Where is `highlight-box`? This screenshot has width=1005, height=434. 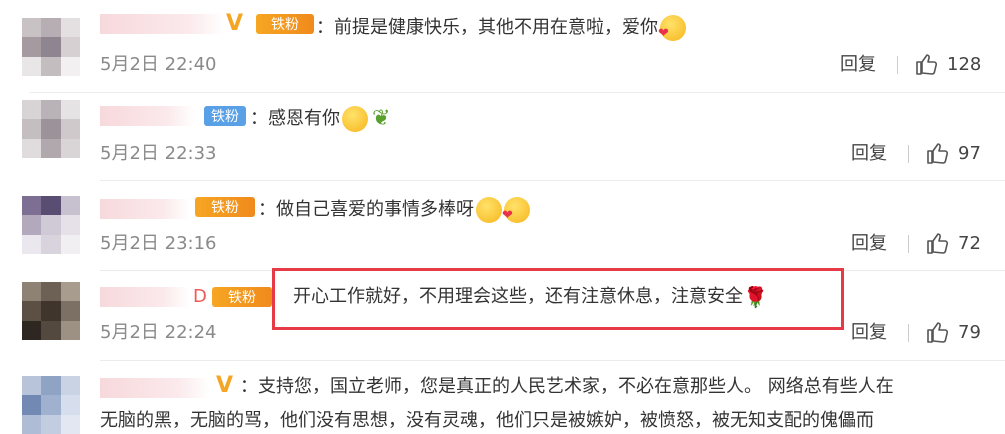
highlight-box is located at coordinates (558, 299).